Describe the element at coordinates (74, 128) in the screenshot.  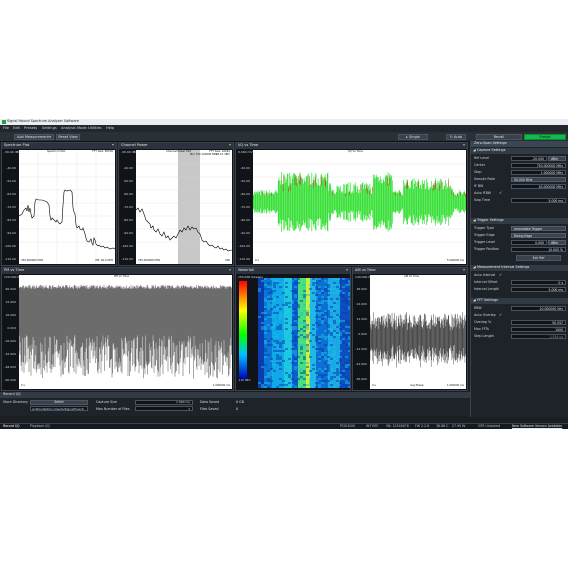
I see `menu-analysis-mode: Analysis Mode` at that location.